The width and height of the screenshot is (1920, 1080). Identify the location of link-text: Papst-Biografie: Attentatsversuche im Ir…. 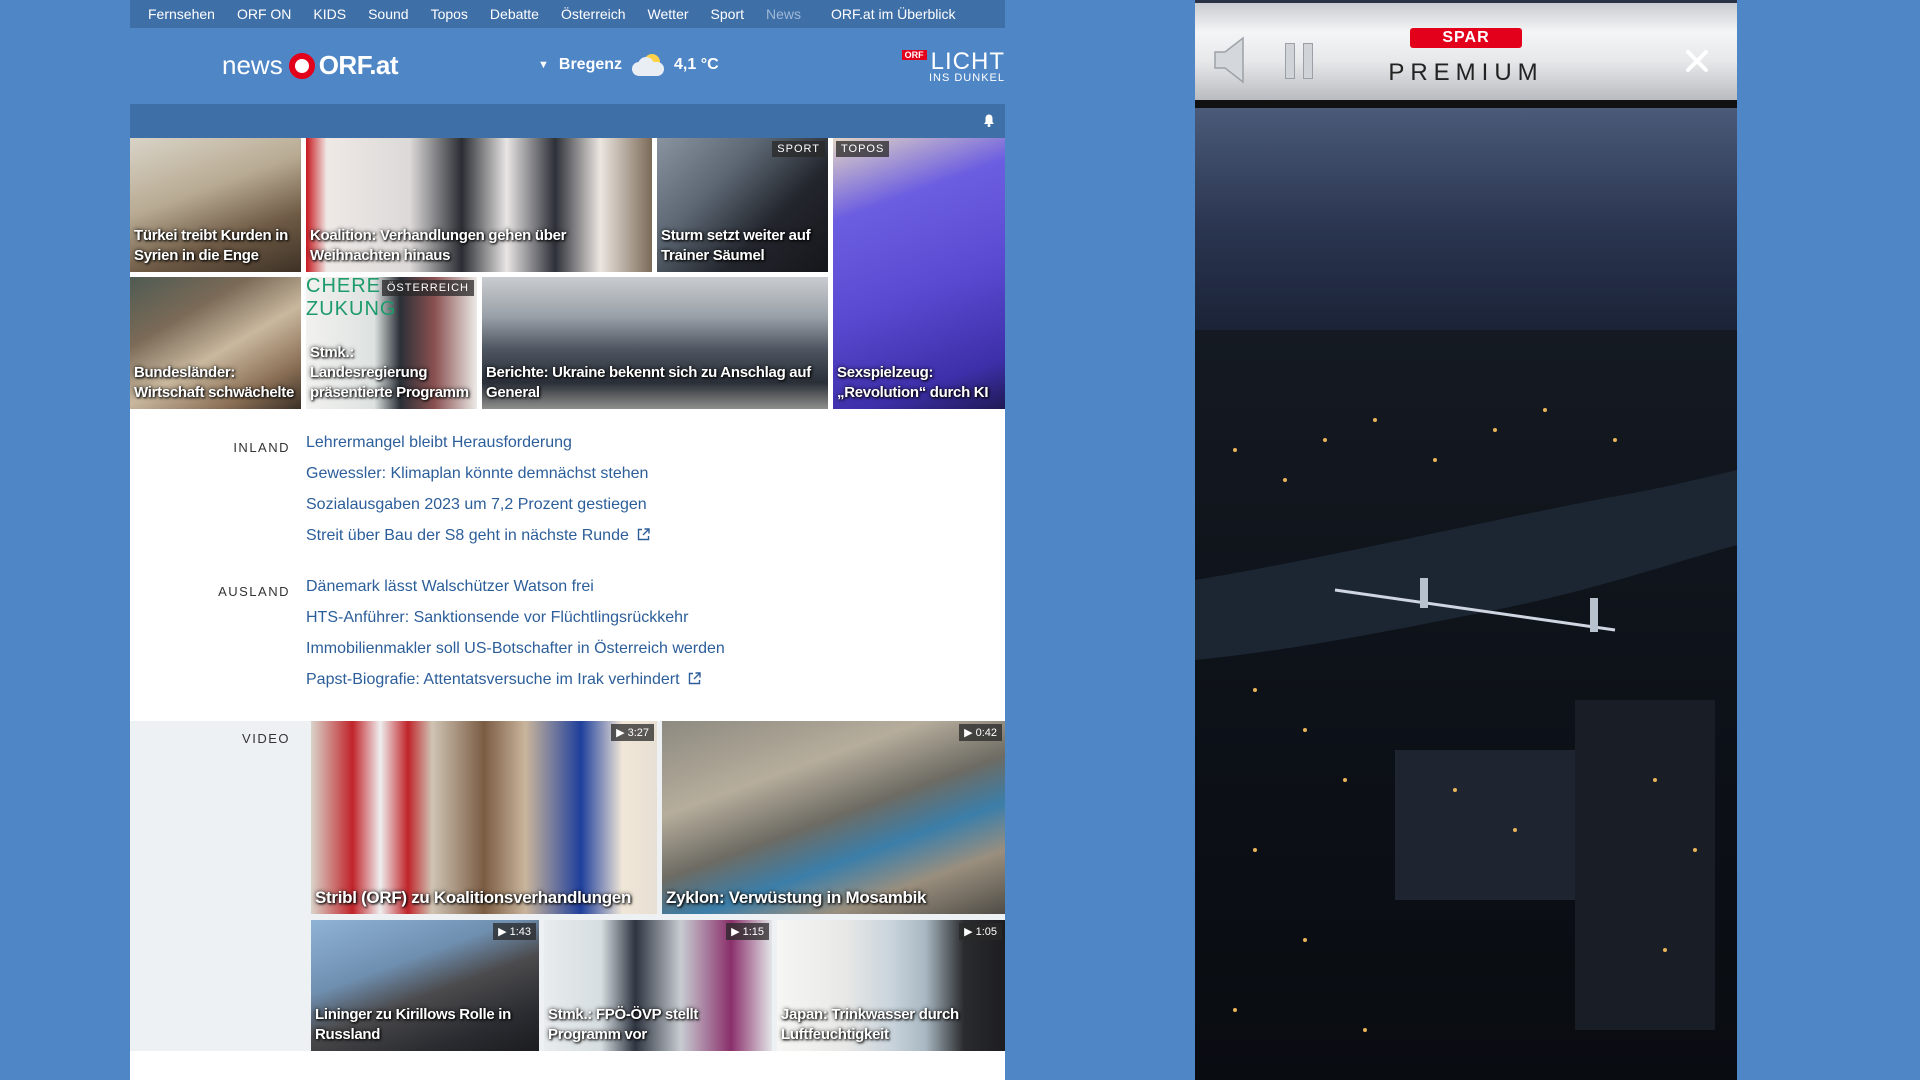
(493, 679).